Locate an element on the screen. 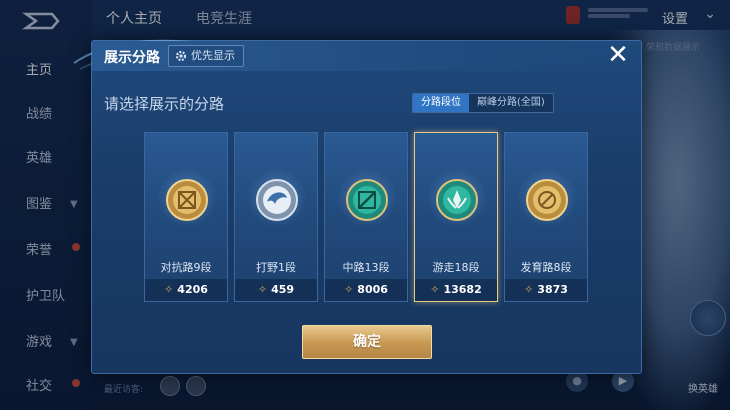  farm-lane-medal-icon is located at coordinates (547, 200).